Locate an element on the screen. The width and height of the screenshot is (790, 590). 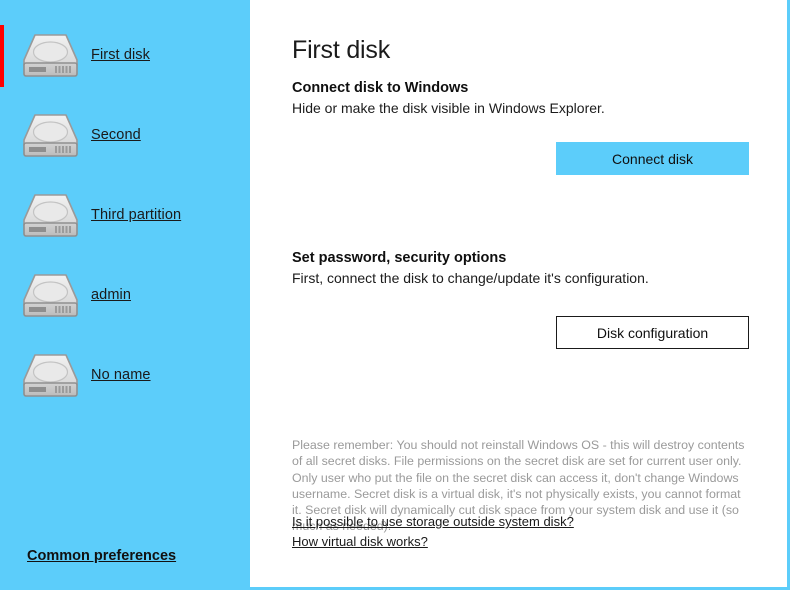
common-preferences-link: Common preferences is located at coordinates (101, 556).